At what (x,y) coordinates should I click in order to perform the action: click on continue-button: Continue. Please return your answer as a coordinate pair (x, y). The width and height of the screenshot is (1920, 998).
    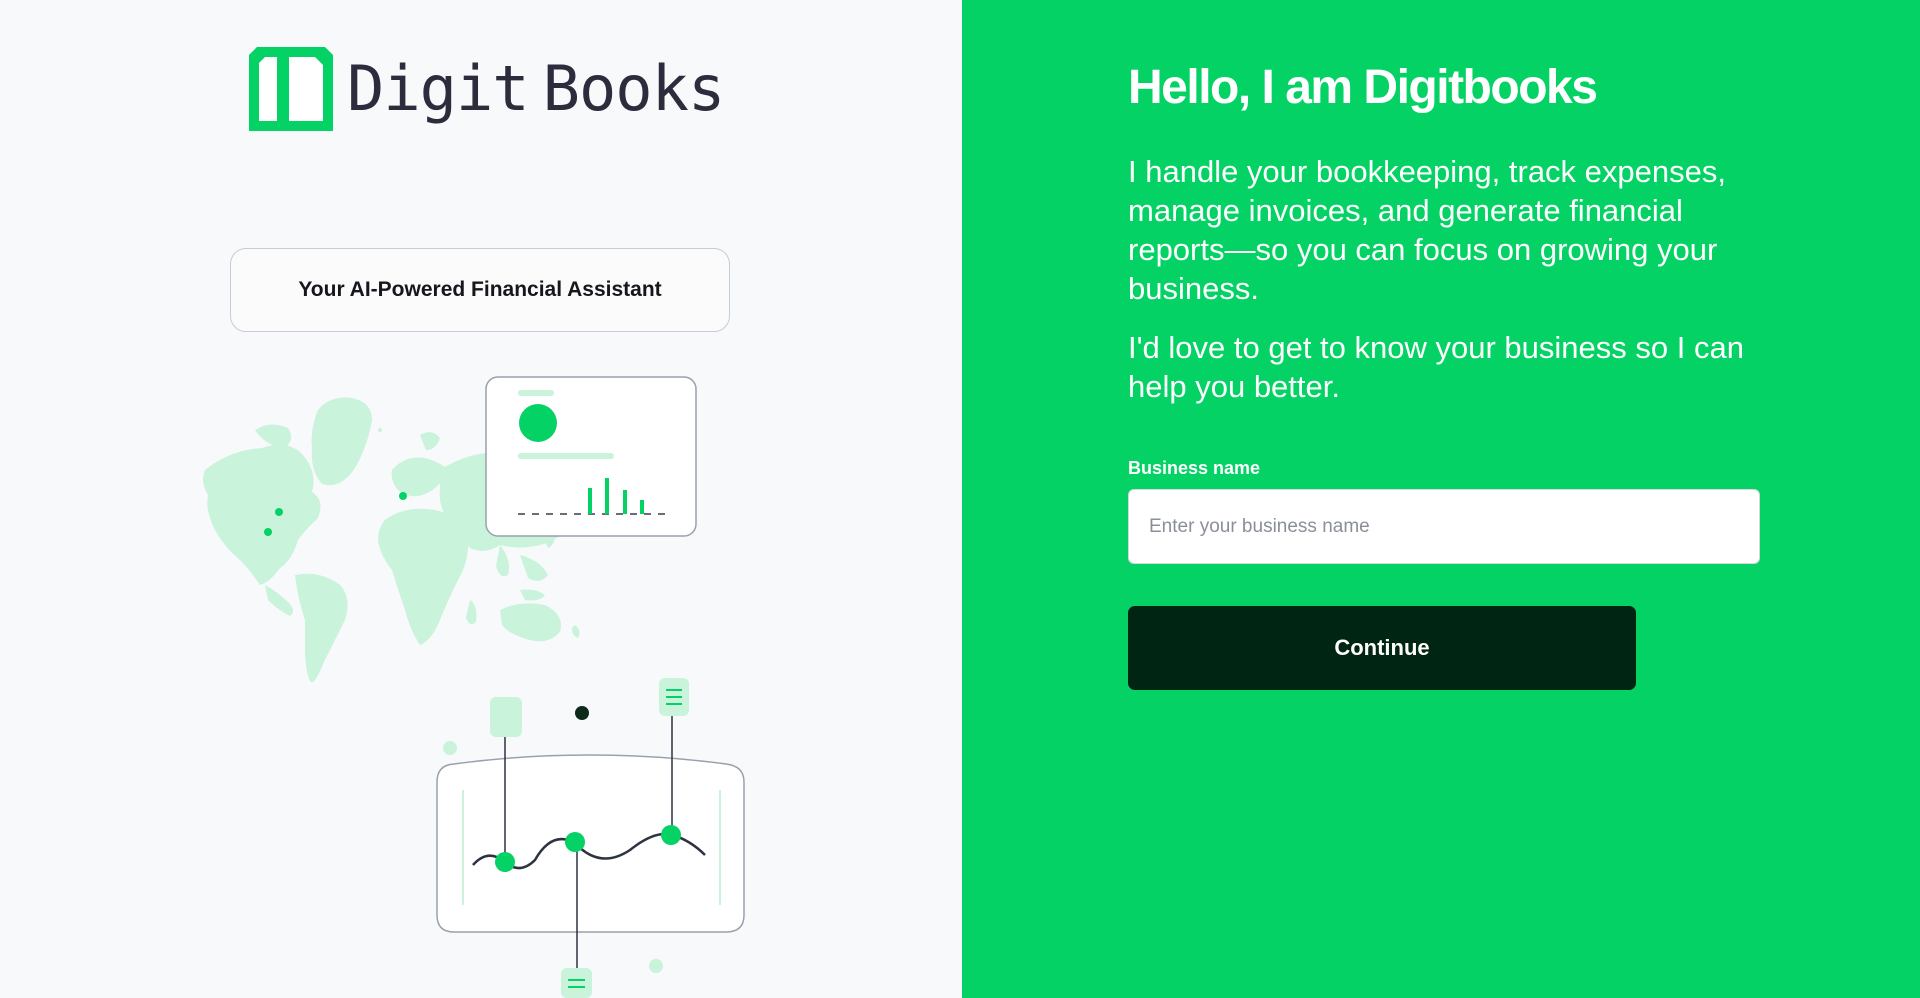
    Looking at the image, I should click on (1382, 648).